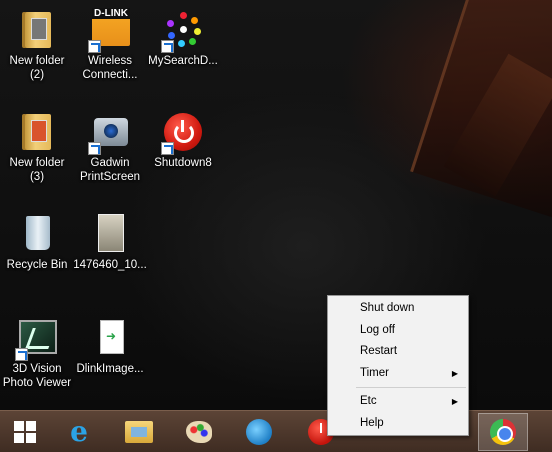  What do you see at coordinates (110, 234) in the screenshot?
I see `photo-icon` at bounding box center [110, 234].